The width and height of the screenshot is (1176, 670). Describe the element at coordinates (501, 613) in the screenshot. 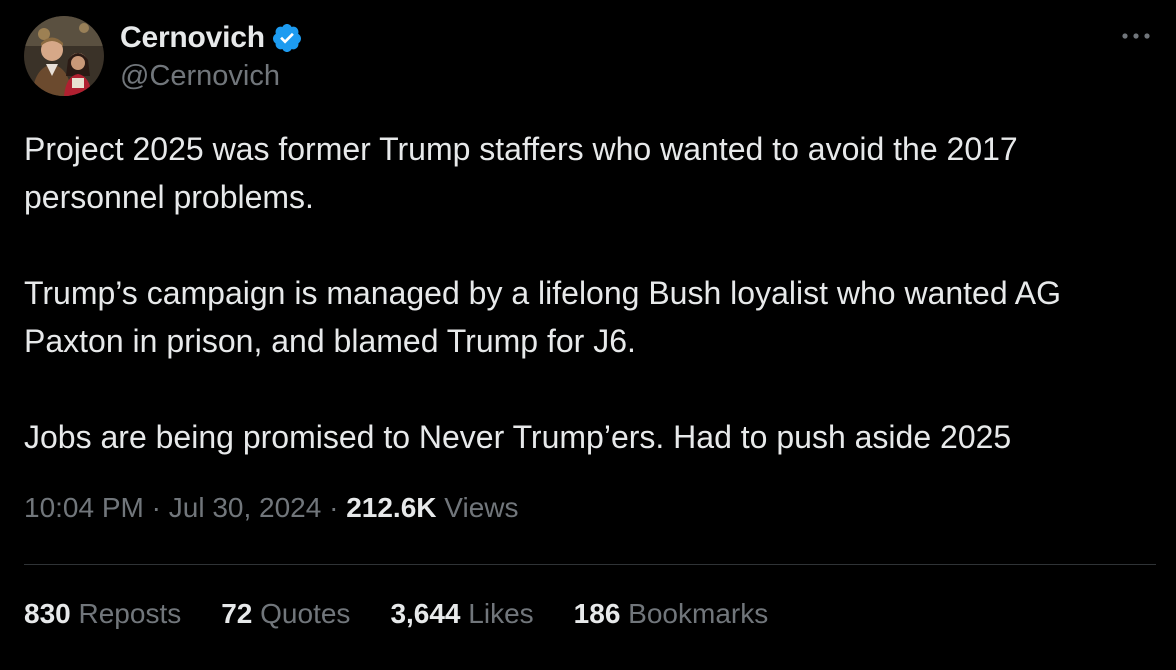

I see `likes-label: Likes` at that location.